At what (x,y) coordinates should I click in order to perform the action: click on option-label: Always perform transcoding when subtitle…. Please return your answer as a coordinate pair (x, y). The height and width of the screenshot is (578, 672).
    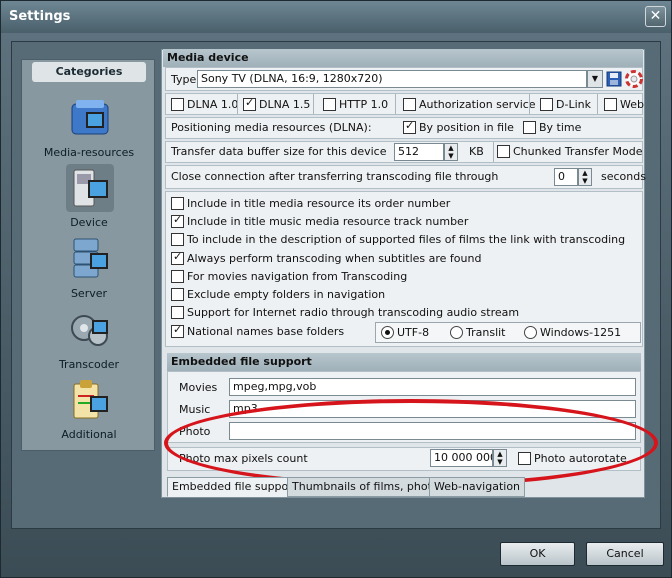
    Looking at the image, I should click on (334, 258).